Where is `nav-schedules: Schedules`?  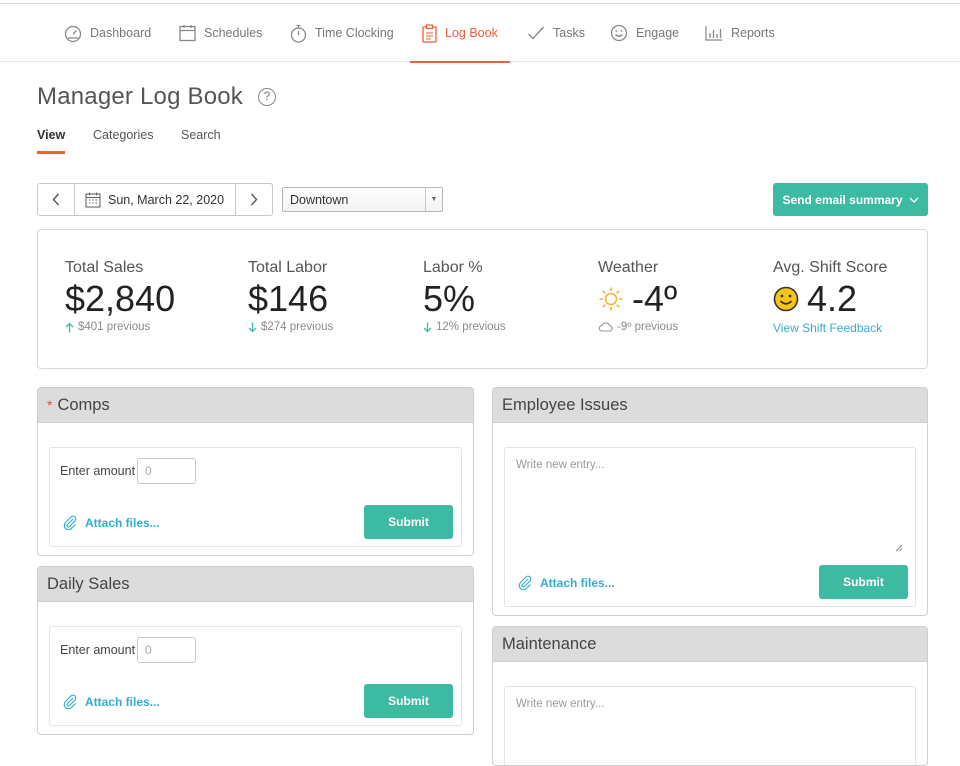
nav-schedules: Schedules is located at coordinates (220, 33).